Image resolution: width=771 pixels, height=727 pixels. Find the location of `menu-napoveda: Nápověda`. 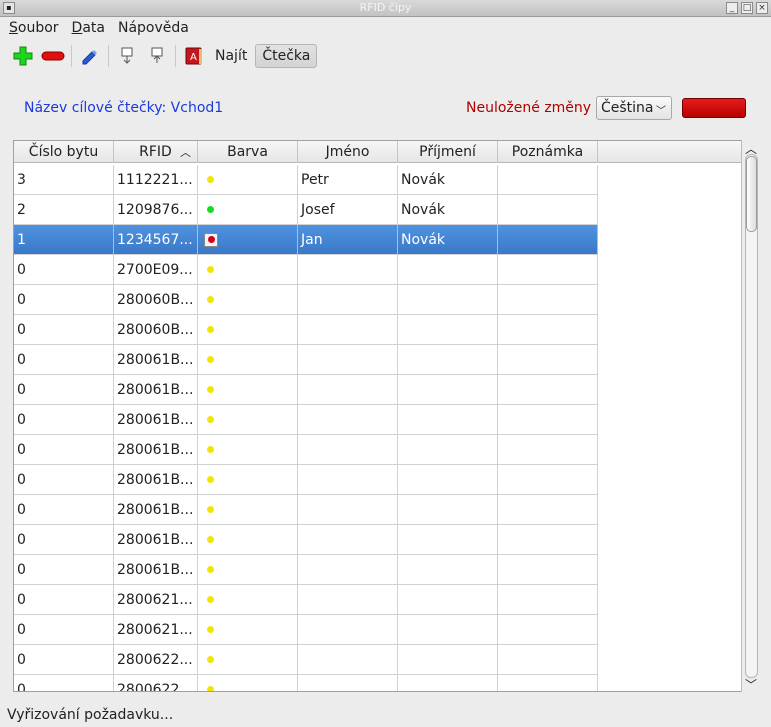

menu-napoveda: Nápověda is located at coordinates (153, 28).